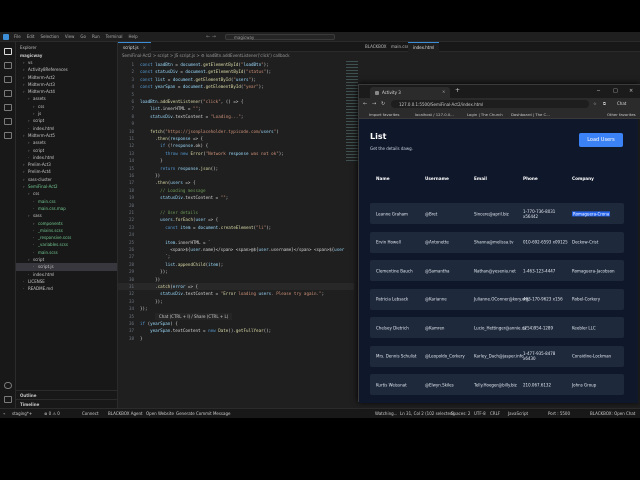 This screenshot has width=640, height=480. What do you see at coordinates (8, 79) in the screenshot?
I see `source-control-icon` at bounding box center [8, 79].